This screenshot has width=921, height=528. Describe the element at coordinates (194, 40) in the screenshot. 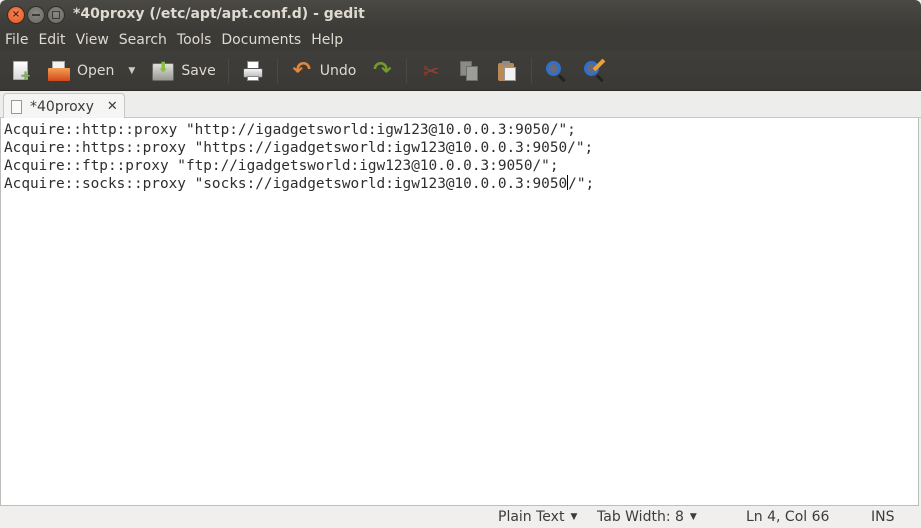

I see `menu-tools: Tools` at that location.